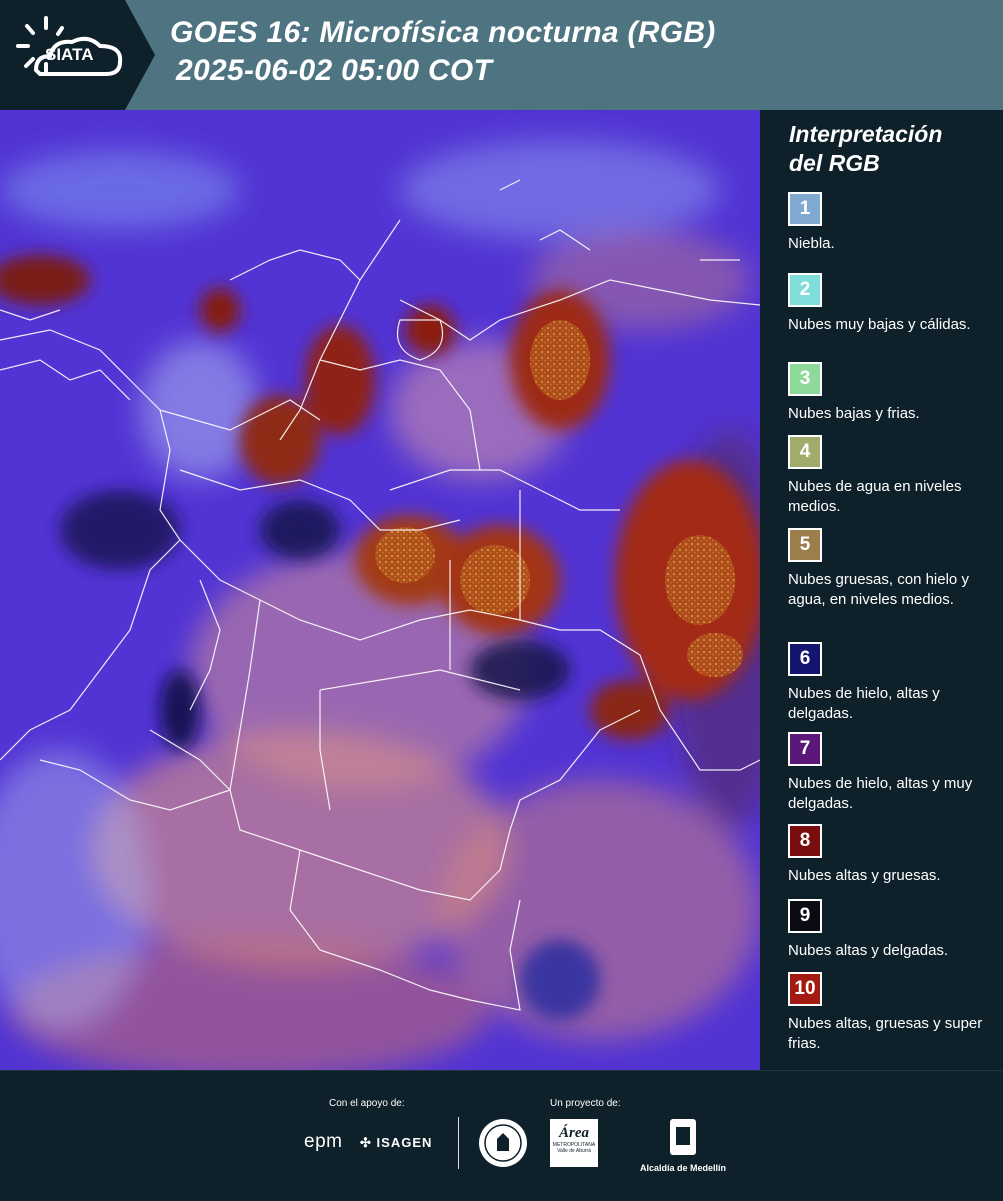 The image size is (1003, 1201). I want to click on legend-label: Nubes altas y gruesas., so click(864, 875).